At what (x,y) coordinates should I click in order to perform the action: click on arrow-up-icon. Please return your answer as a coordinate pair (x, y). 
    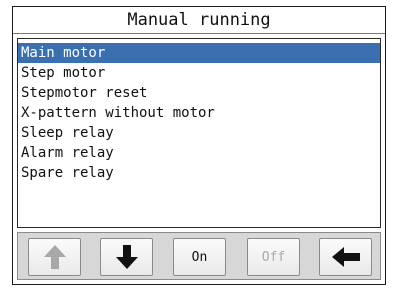
    Looking at the image, I should click on (55, 257).